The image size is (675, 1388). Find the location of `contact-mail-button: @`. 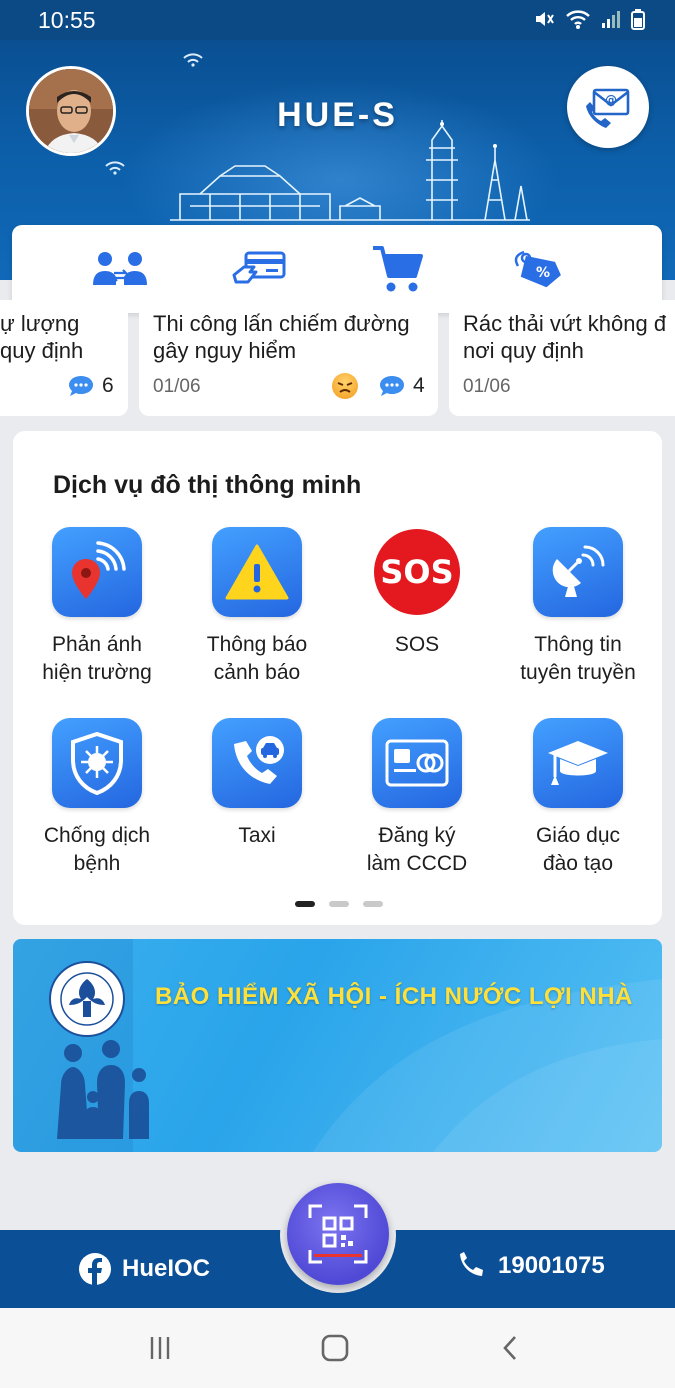

contact-mail-button: @ is located at coordinates (608, 107).